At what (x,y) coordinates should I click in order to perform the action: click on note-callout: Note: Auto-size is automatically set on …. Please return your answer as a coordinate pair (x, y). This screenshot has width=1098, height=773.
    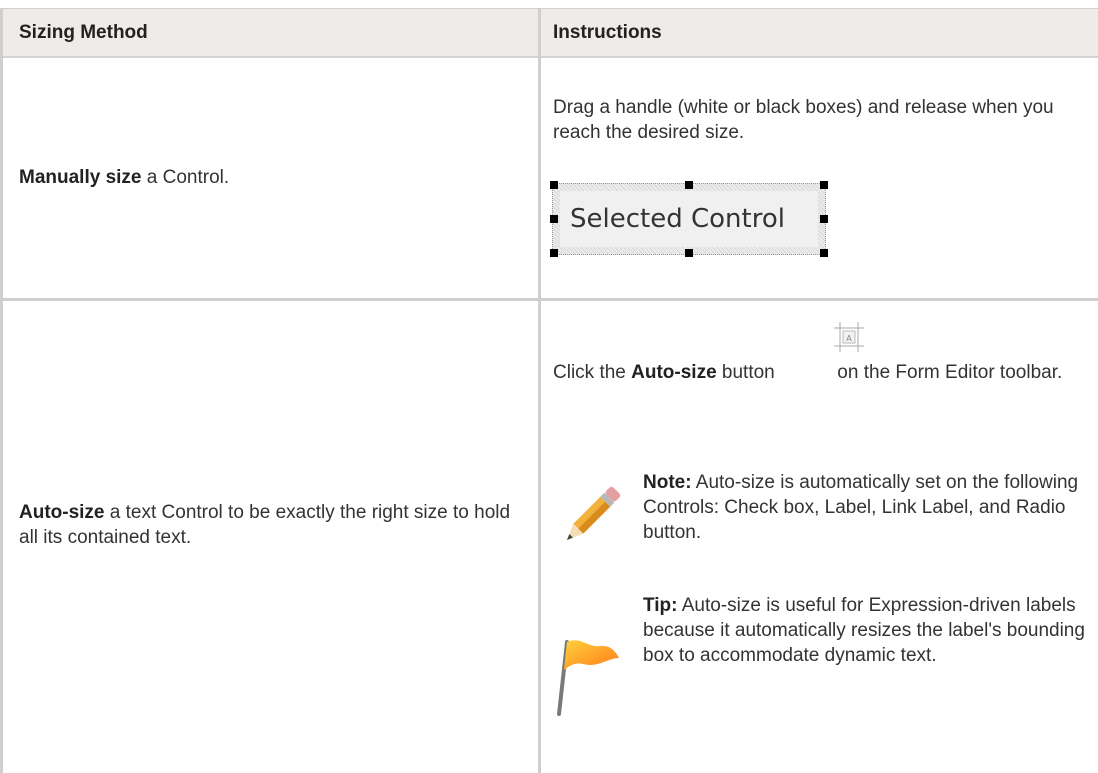
    Looking at the image, I should click on (861, 507).